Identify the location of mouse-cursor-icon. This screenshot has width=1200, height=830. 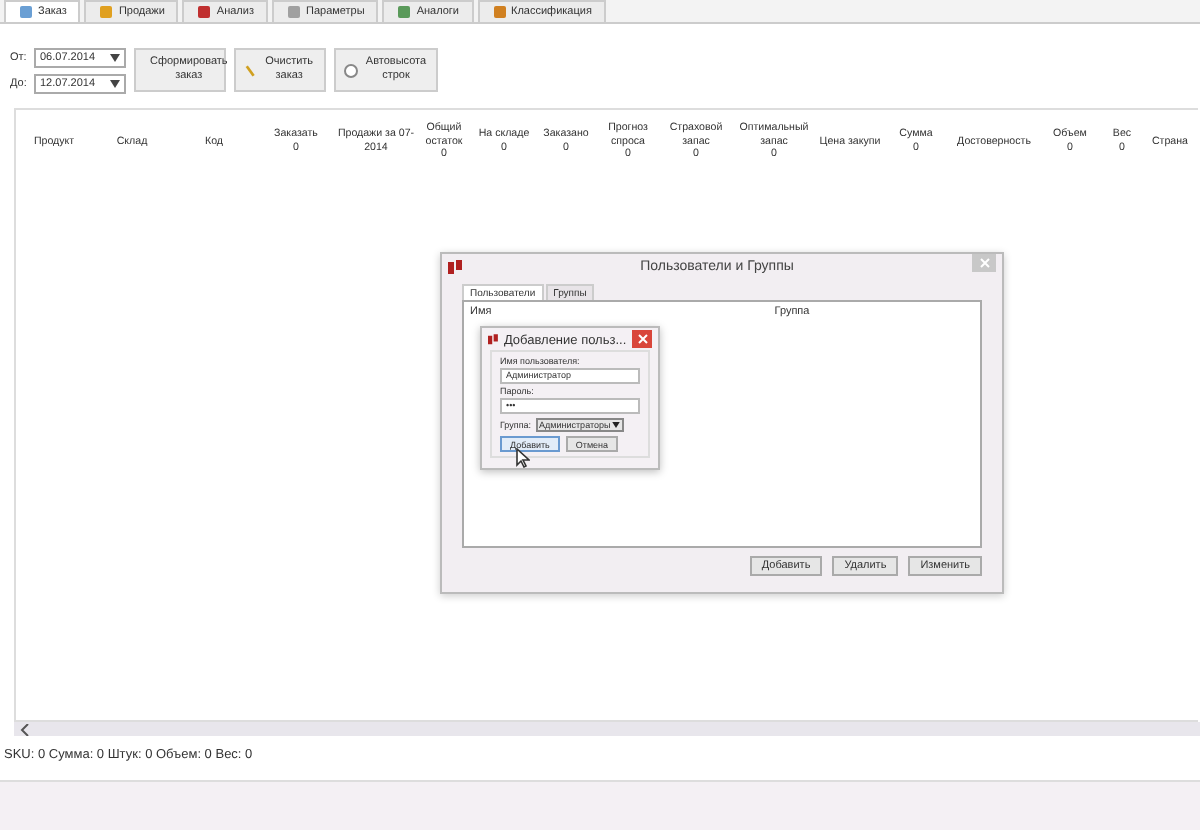
(523, 458).